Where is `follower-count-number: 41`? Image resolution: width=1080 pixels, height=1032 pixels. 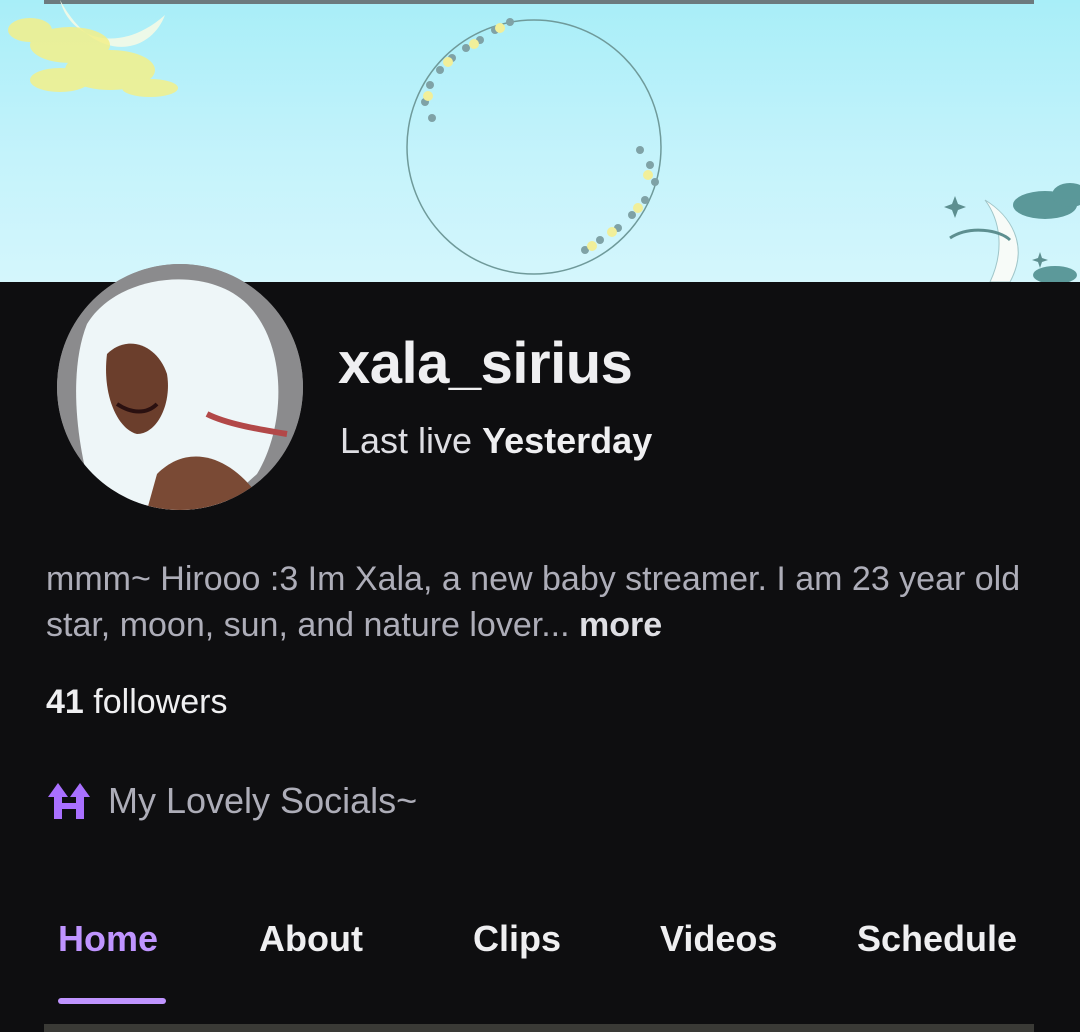
follower-count-number: 41 is located at coordinates (65, 702).